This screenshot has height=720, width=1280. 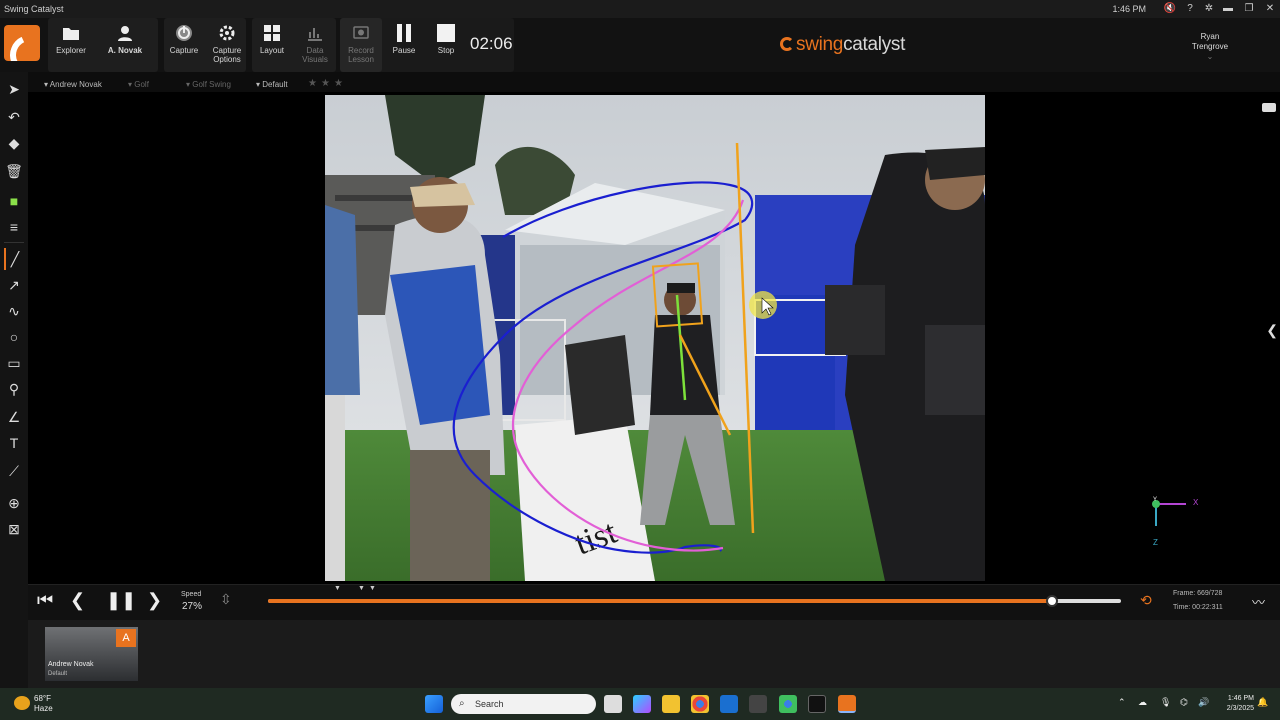 What do you see at coordinates (434, 704) in the screenshot?
I see `windows-start-icon` at bounding box center [434, 704].